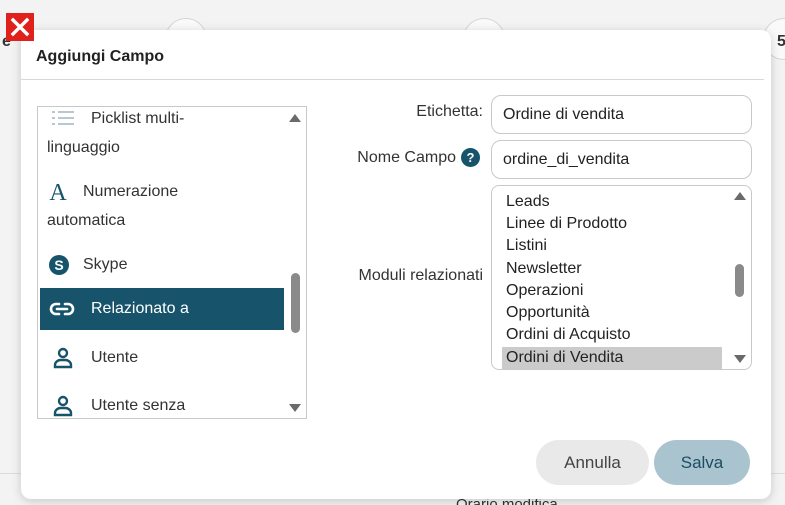 This screenshot has width=785, height=505. Describe the element at coordinates (621, 159) in the screenshot. I see `field-name-input: ordine_di_vendita` at that location.